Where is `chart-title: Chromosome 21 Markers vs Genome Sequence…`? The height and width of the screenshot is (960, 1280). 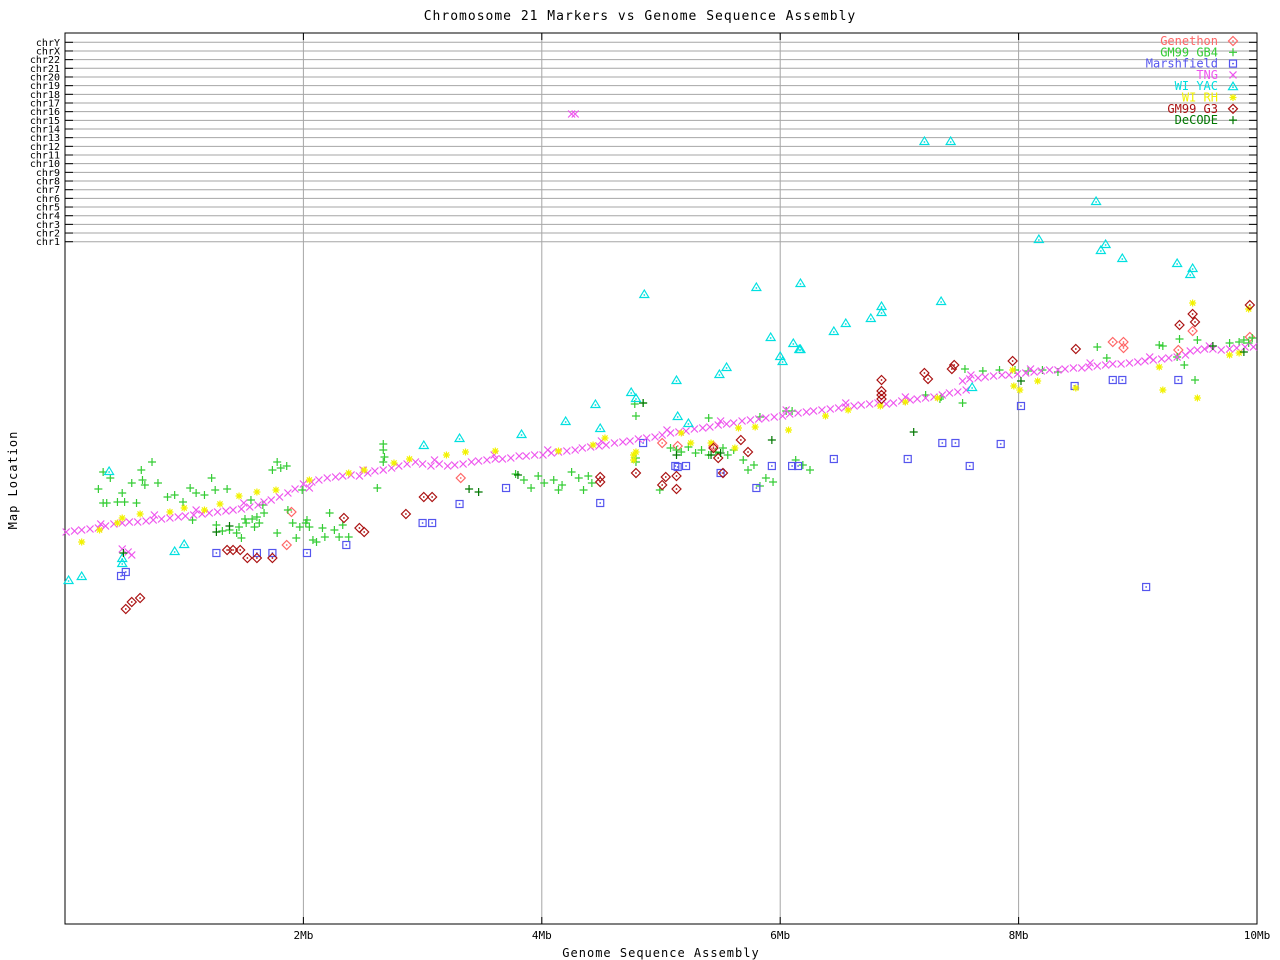
chart-title: Chromosome 21 Markers vs Genome Sequence… is located at coordinates (640, 16).